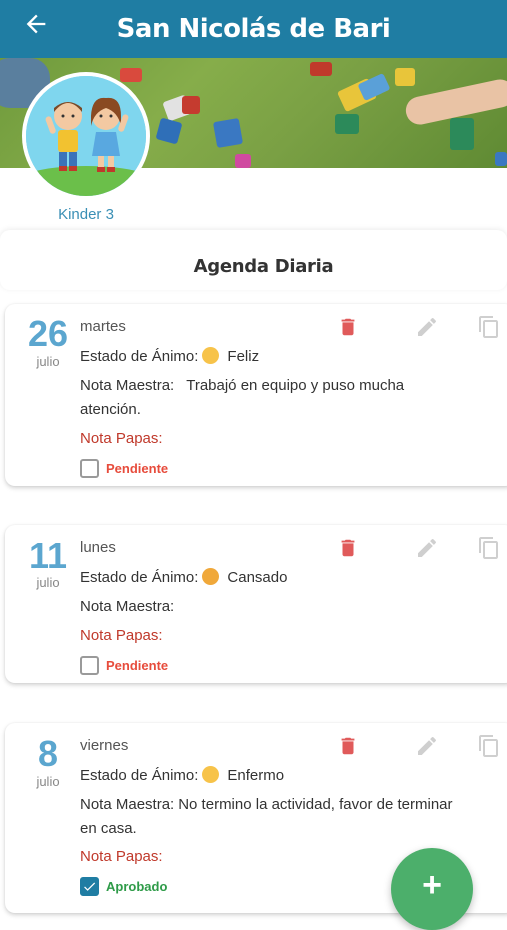  Describe the element at coordinates (432, 885) in the screenshot. I see `plus-icon: +` at that location.